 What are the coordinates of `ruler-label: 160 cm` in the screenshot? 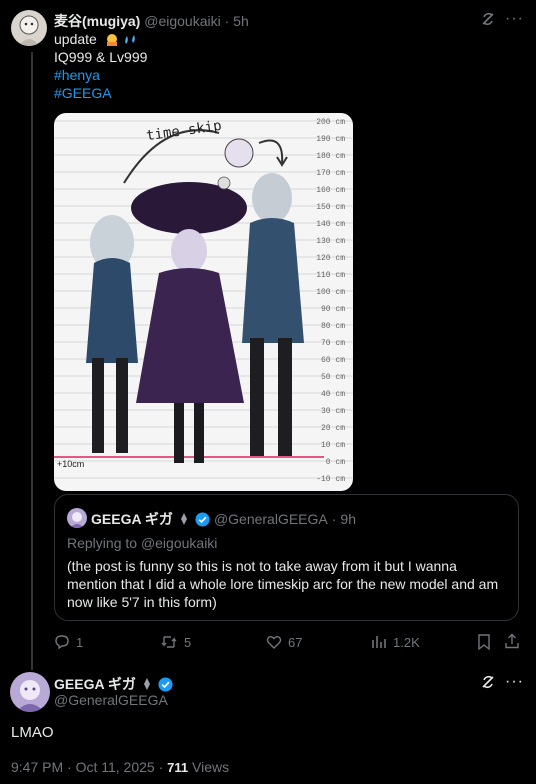 It's located at (330, 190).